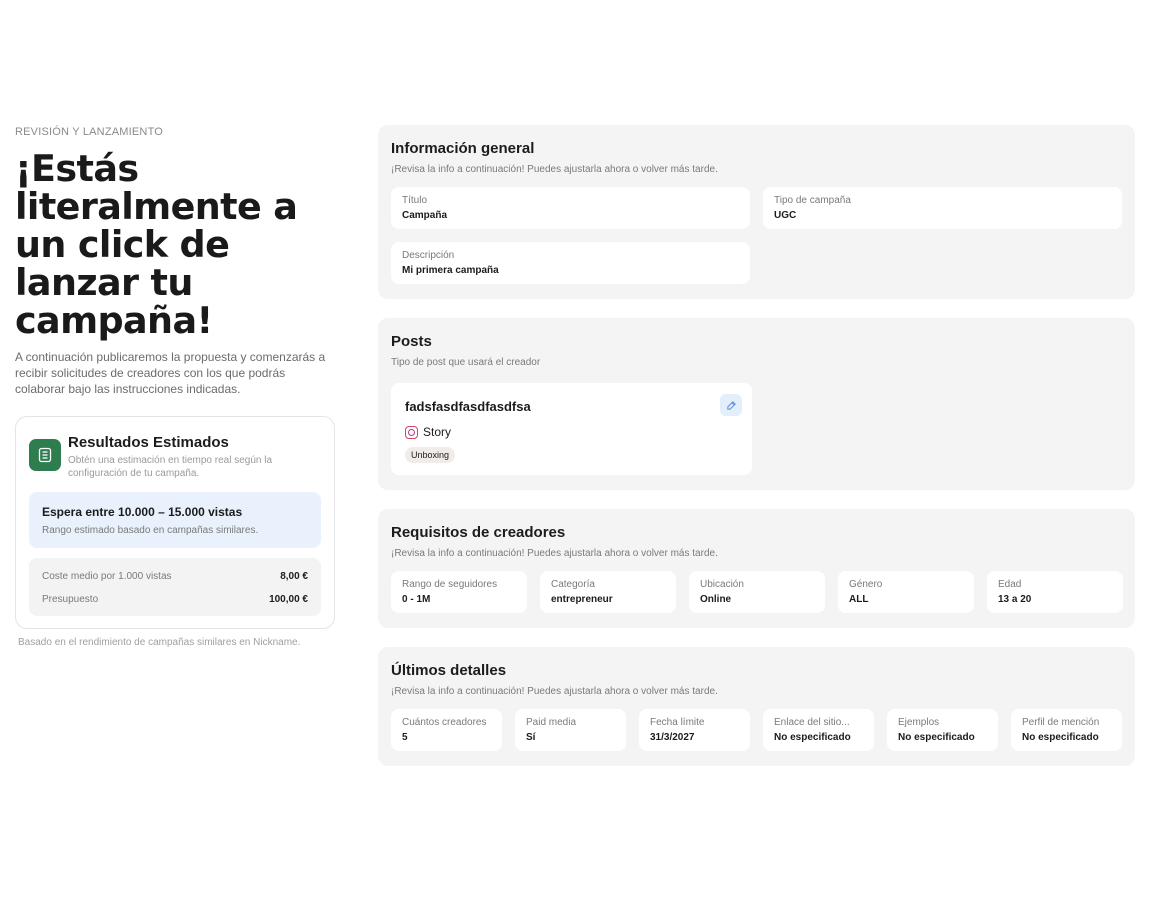 Image resolution: width=1166 pixels, height=900 pixels. Describe the element at coordinates (478, 532) in the screenshot. I see `panel-title: Requisitos de creadores` at that location.